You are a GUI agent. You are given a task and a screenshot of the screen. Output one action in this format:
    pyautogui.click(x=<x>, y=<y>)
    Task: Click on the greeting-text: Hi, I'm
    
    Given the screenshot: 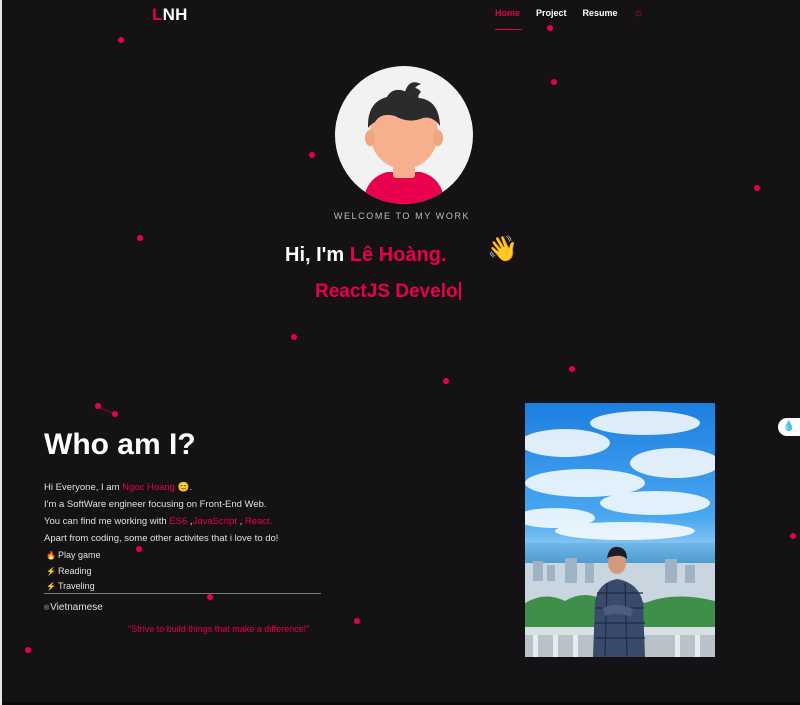 What is the action you would take?
    pyautogui.click(x=317, y=255)
    